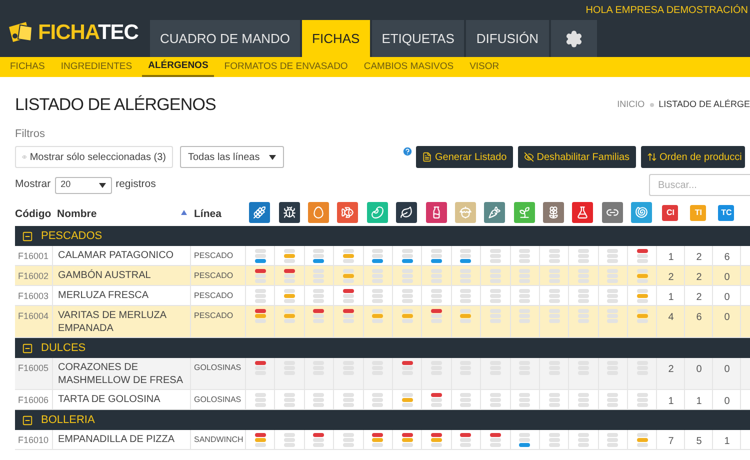  I want to click on settings-icon, so click(573, 39).